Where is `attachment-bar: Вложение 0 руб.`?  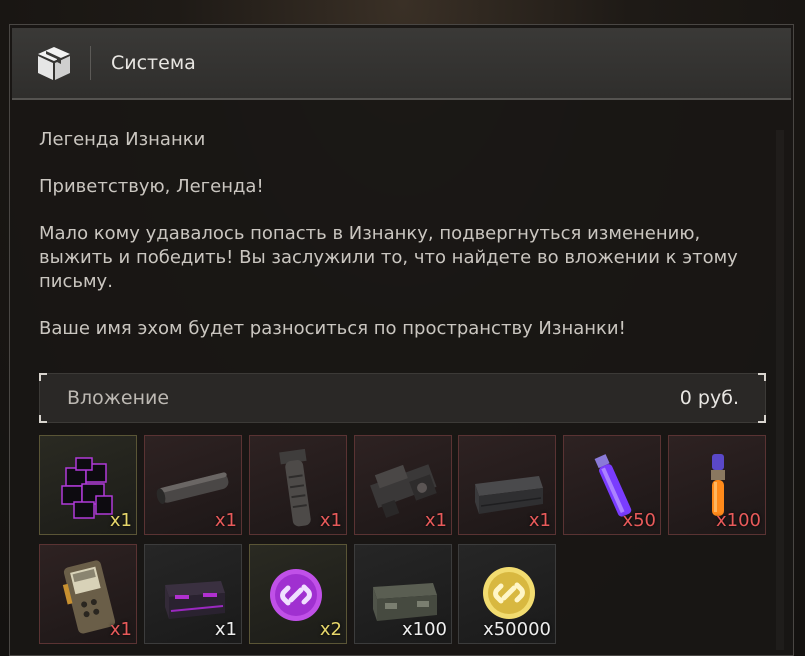 attachment-bar: Вложение 0 руб. is located at coordinates (402, 398).